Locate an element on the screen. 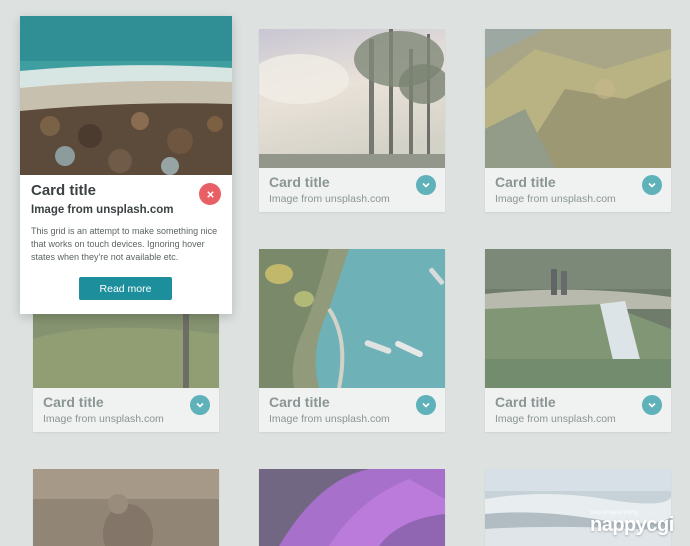 This screenshot has width=690, height=546. card-waterfall: Card title Image from unsplash.com is located at coordinates (578, 340).